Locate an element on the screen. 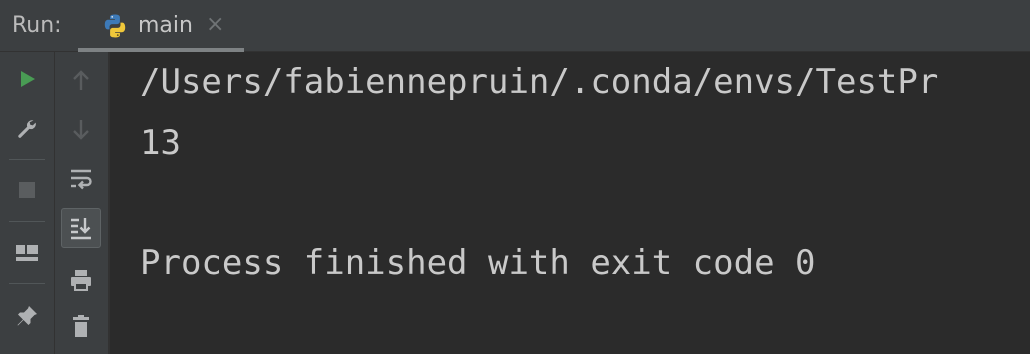  tab-label: main is located at coordinates (165, 25).